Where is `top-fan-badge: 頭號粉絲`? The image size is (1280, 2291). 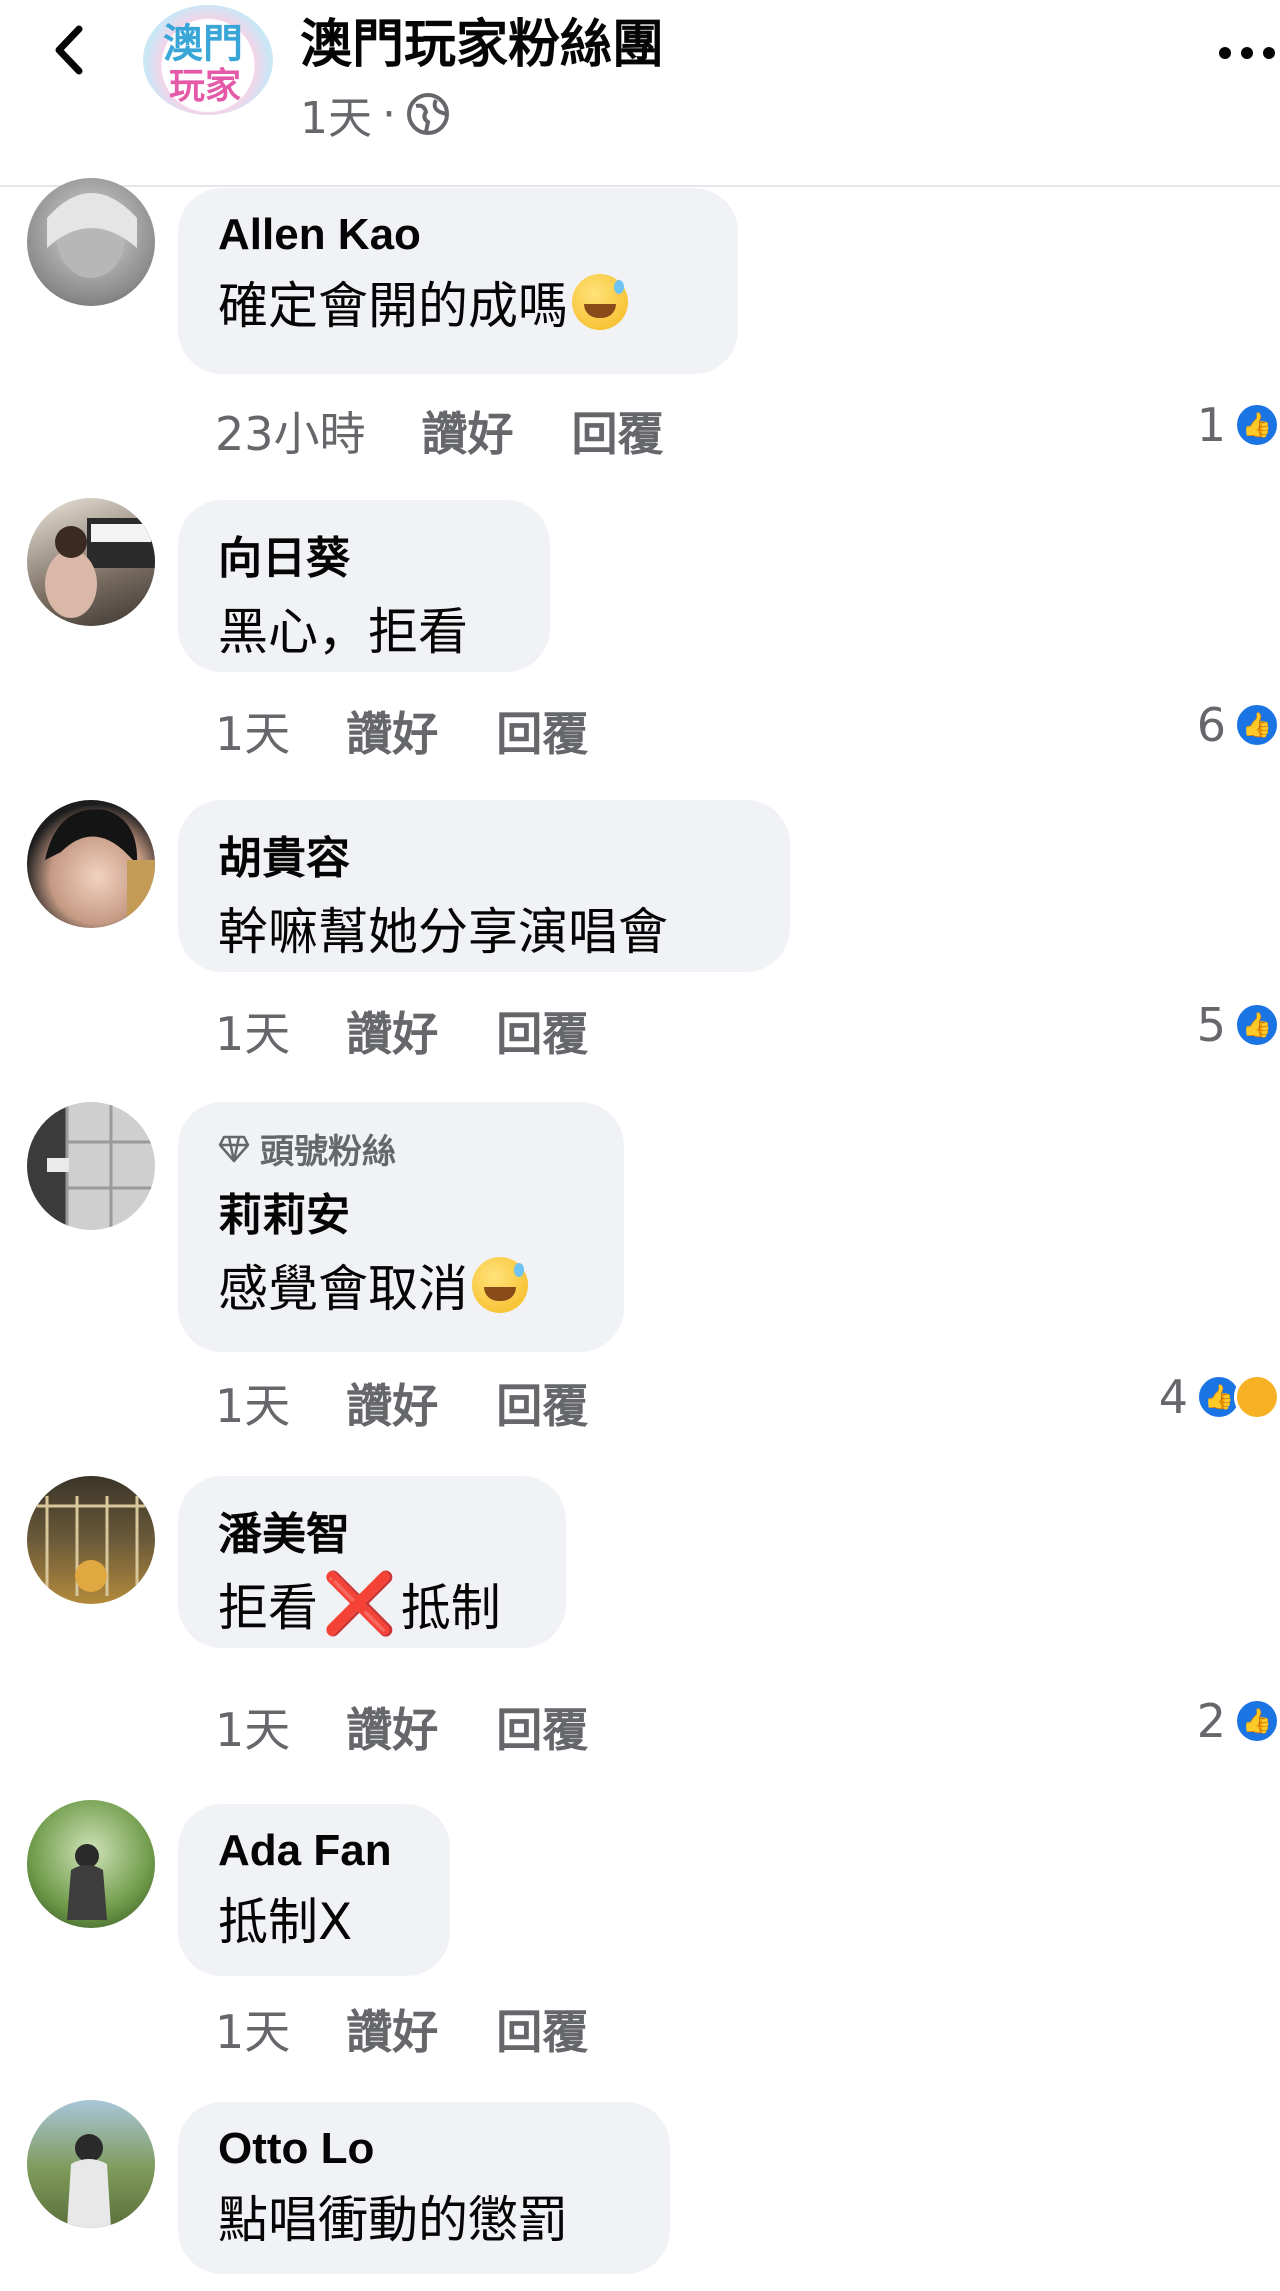 top-fan-badge: 頭號粉絲 is located at coordinates (401, 1148).